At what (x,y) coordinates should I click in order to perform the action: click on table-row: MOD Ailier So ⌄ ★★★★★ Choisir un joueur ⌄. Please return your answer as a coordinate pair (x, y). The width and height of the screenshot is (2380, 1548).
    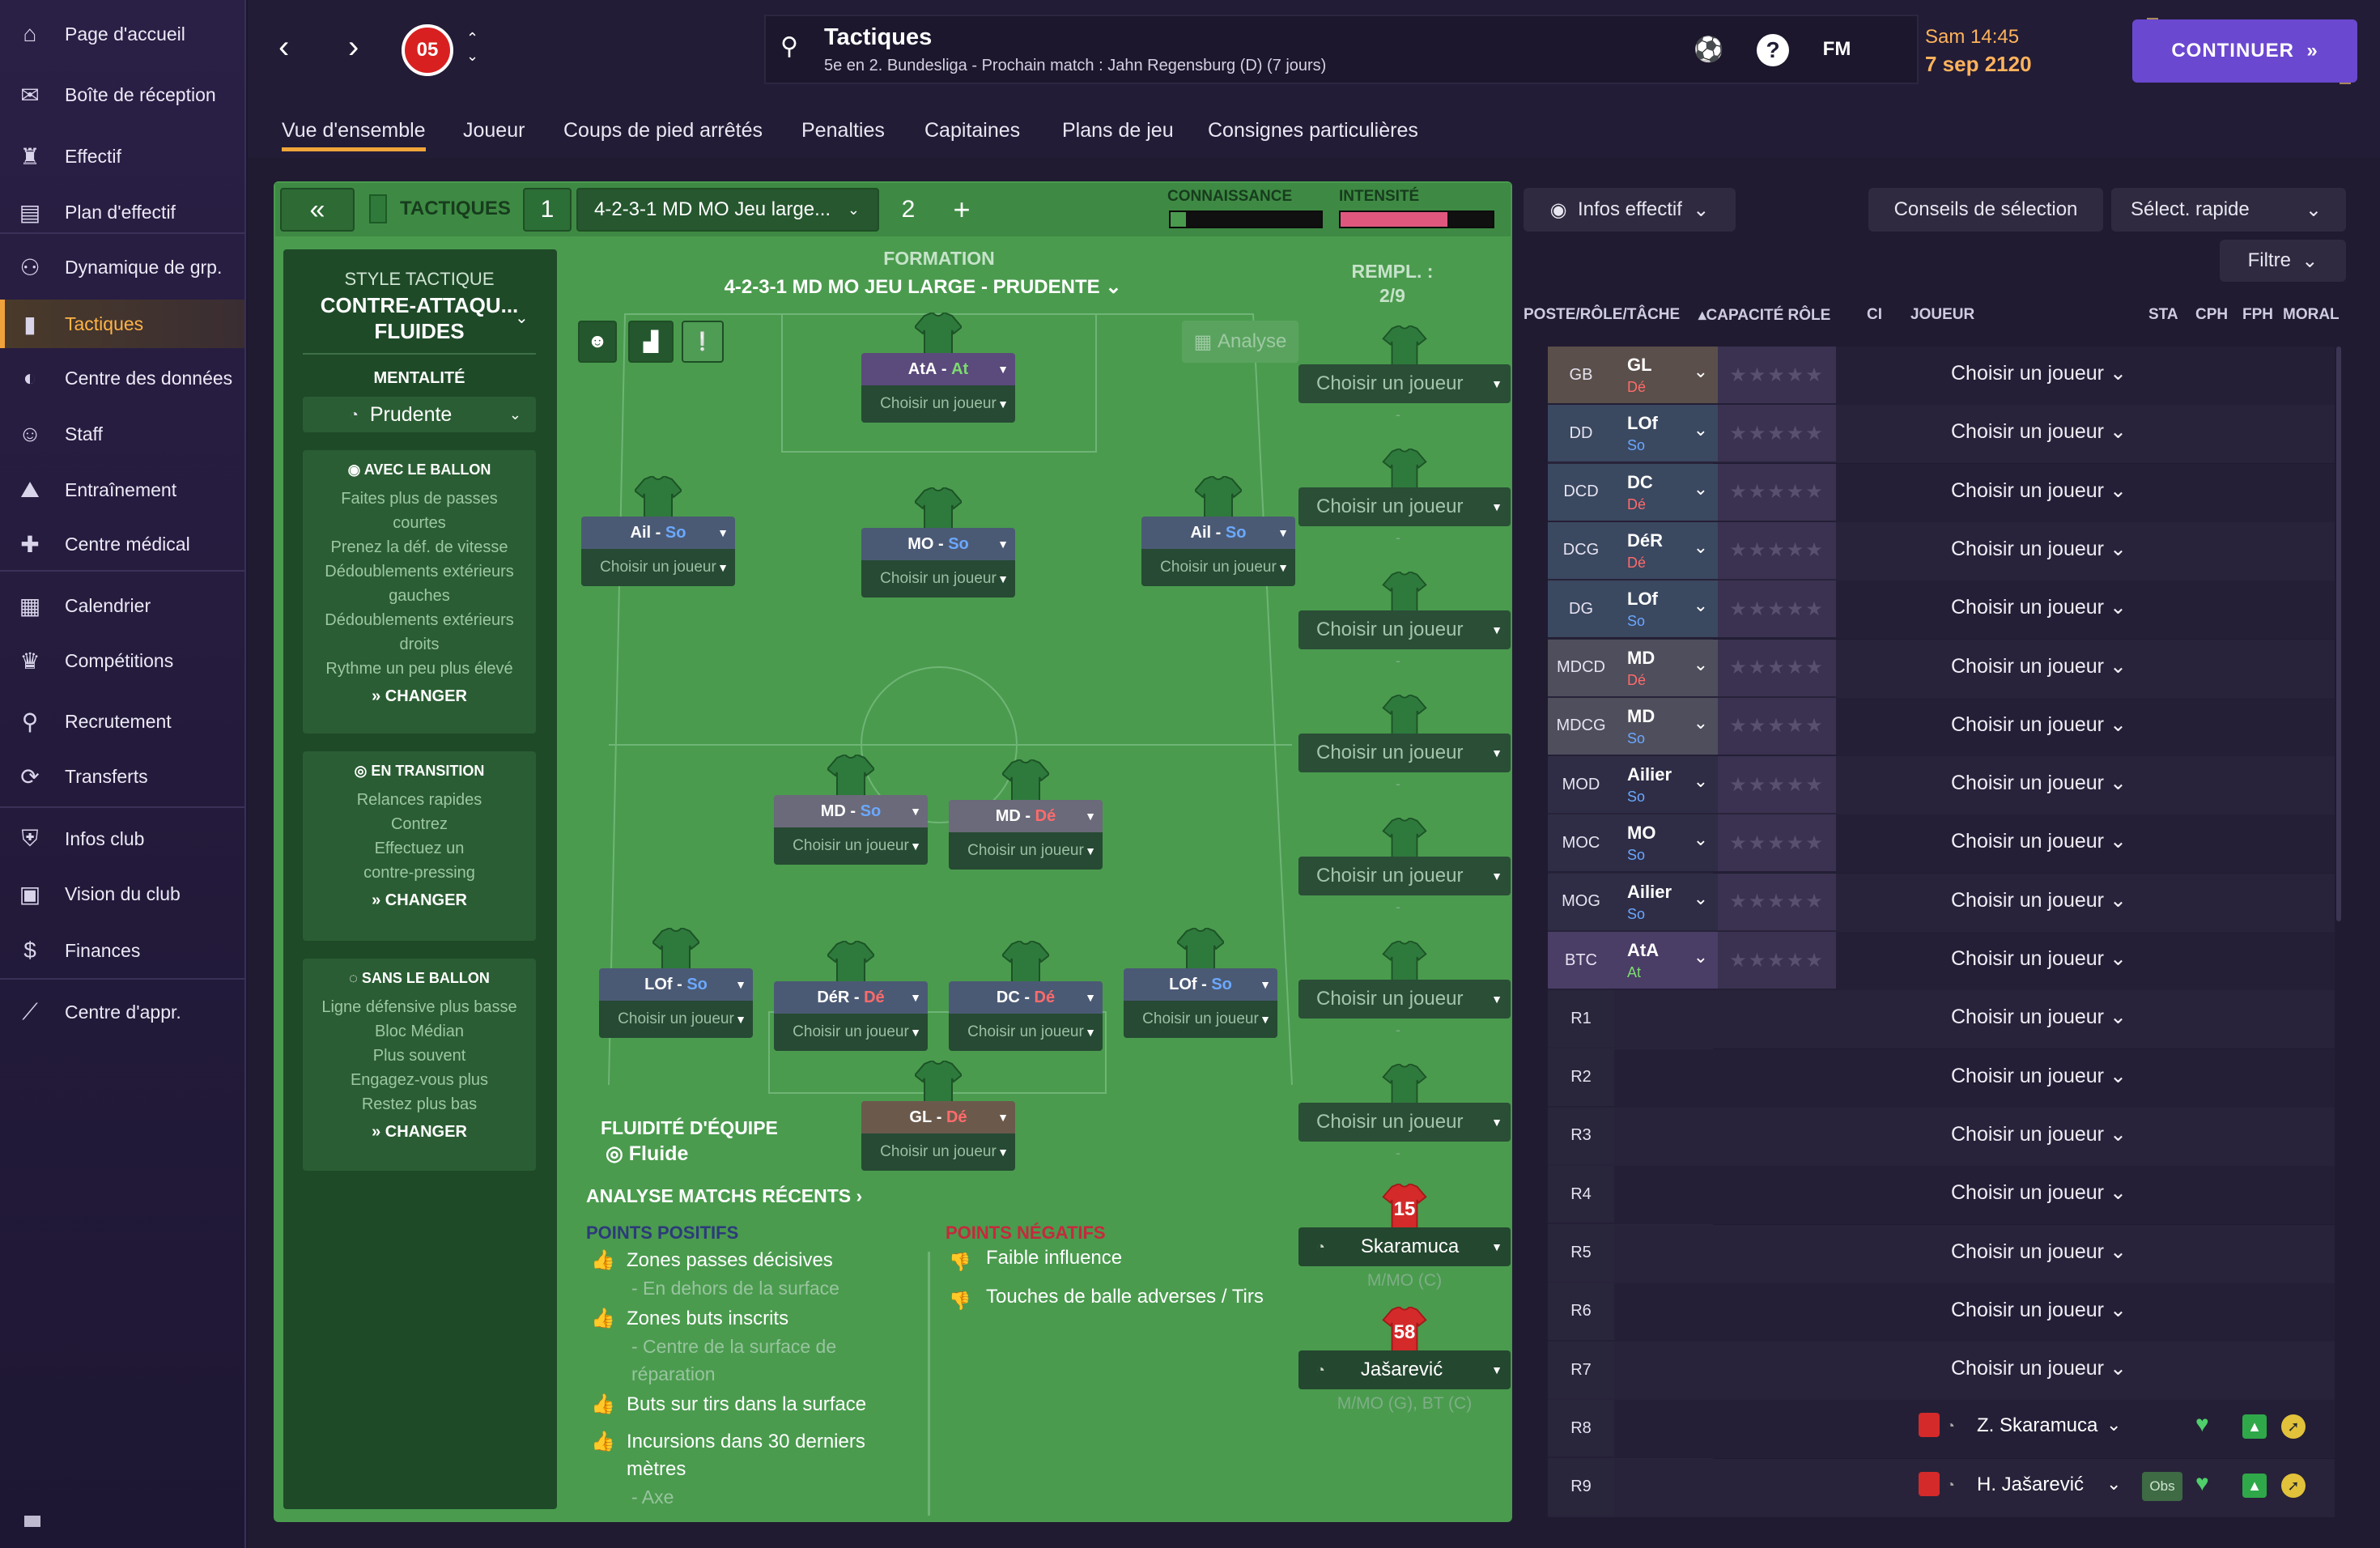
    Looking at the image, I should click on (1942, 786).